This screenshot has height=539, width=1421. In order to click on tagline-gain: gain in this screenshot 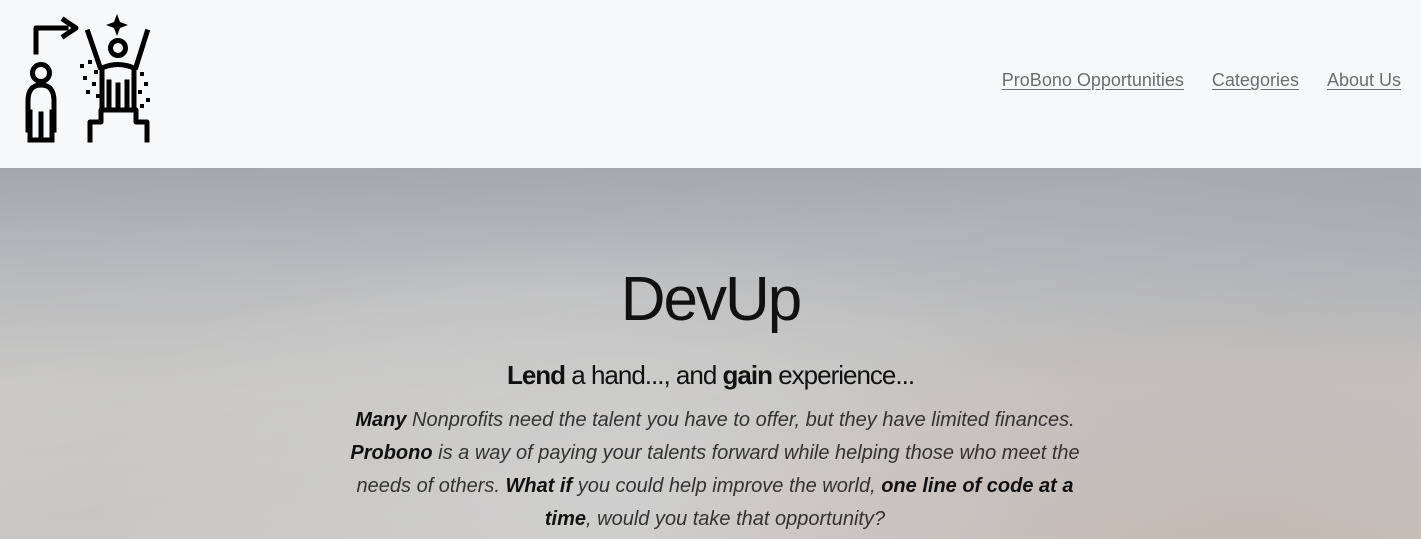, I will do `click(747, 375)`.